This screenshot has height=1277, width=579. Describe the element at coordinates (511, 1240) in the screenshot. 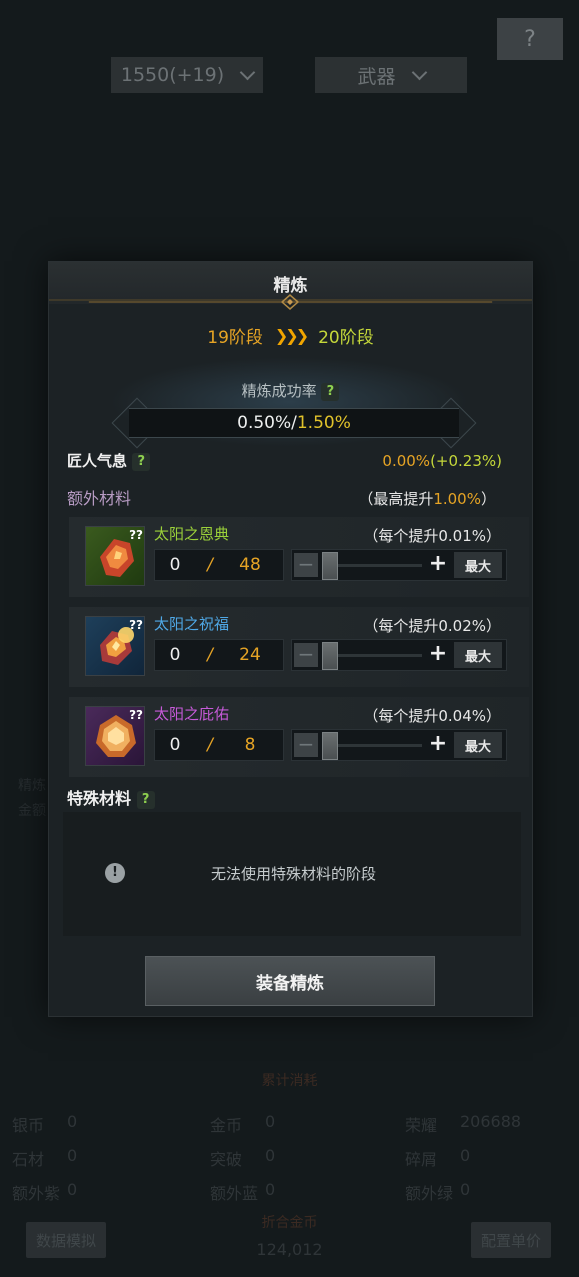

I see `config-price-button: 配置单价` at that location.